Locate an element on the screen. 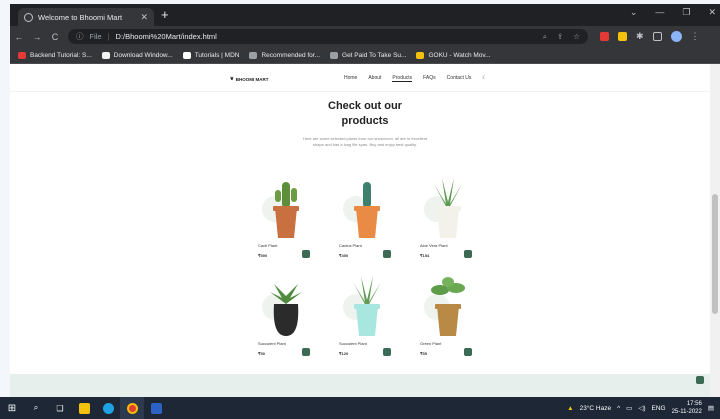 This screenshot has width=720, height=419. site-logo: ❦ BHOOMI MART is located at coordinates (249, 79).